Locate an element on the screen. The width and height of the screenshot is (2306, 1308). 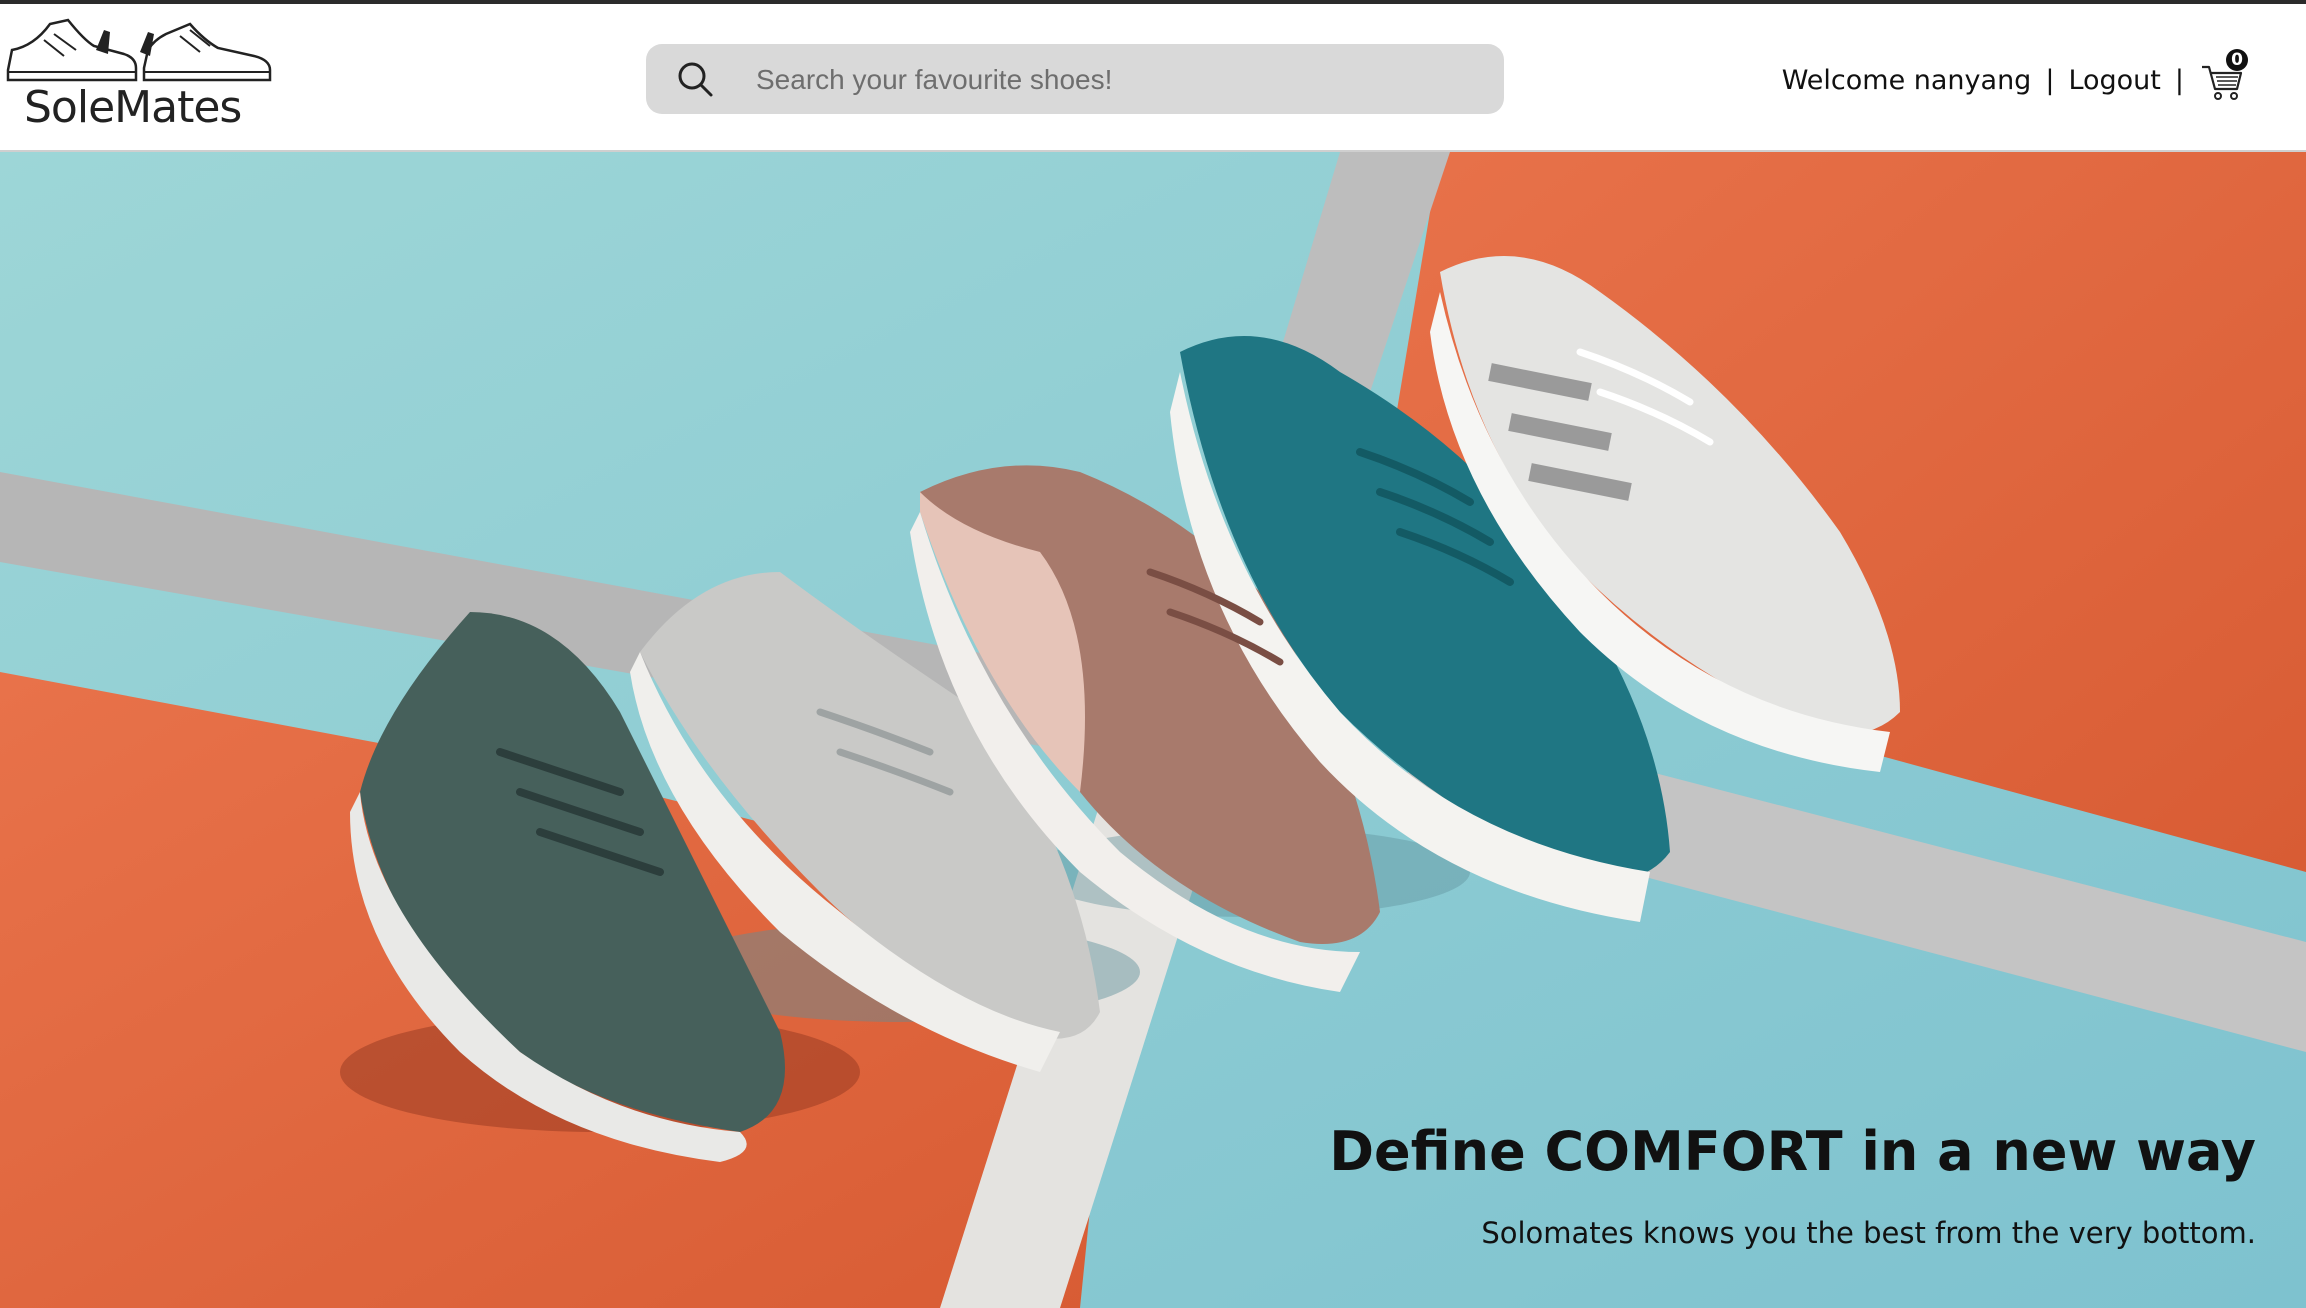
welcome-text: Welcome nanyang is located at coordinates (1906, 80).